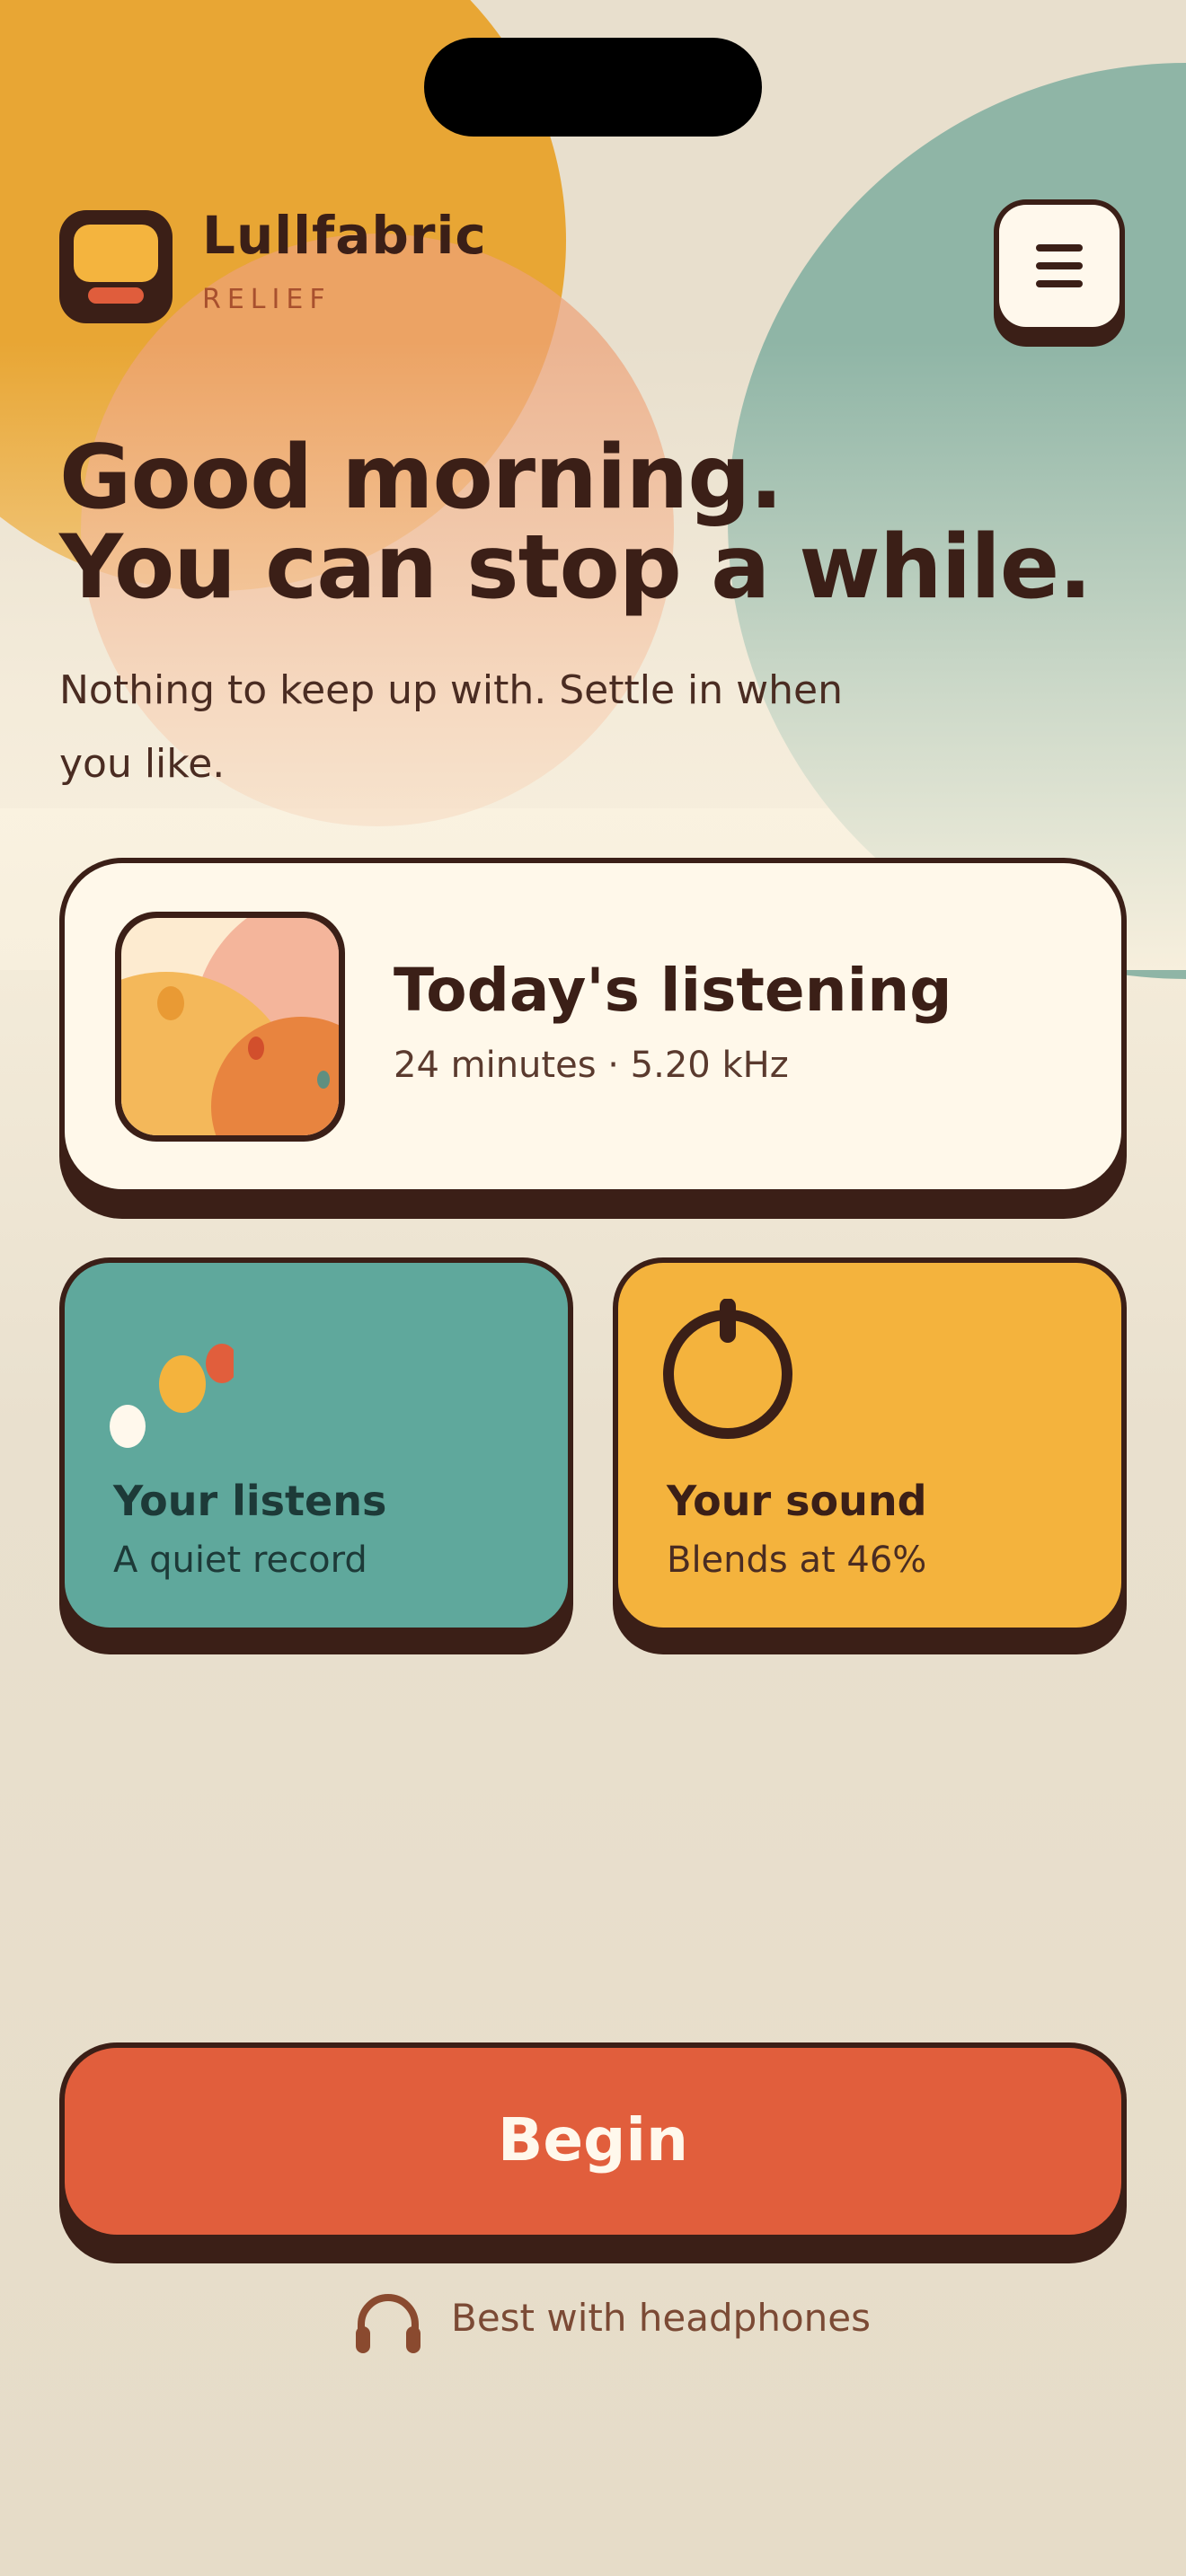 The width and height of the screenshot is (1186, 2576). I want to click on begin-button: Begin, so click(593, 2152).